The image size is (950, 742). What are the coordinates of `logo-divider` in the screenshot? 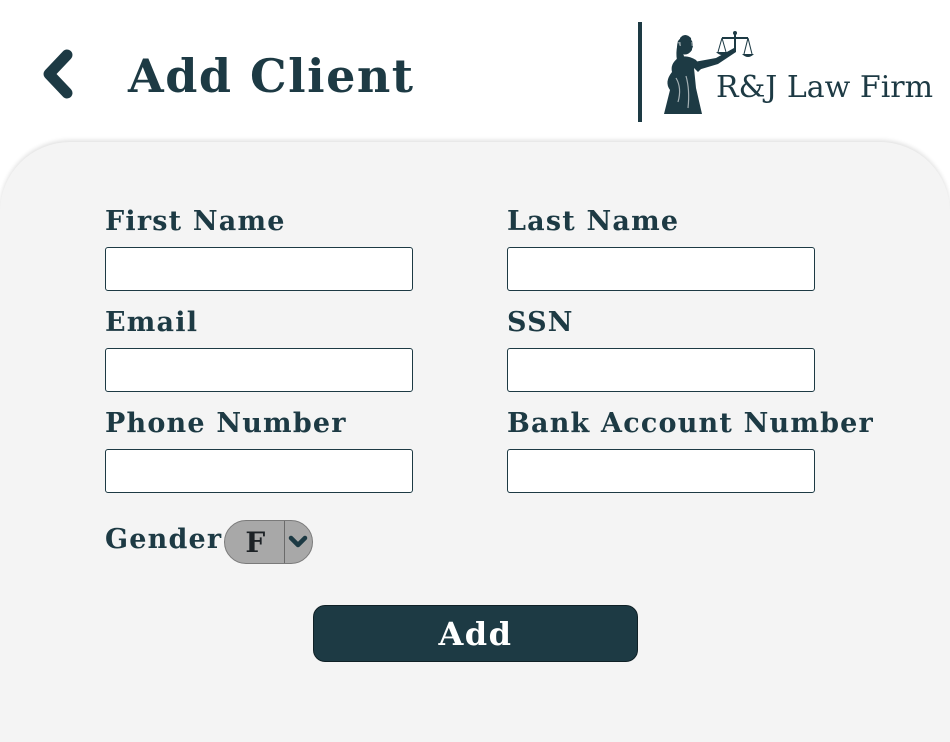 It's located at (640, 72).